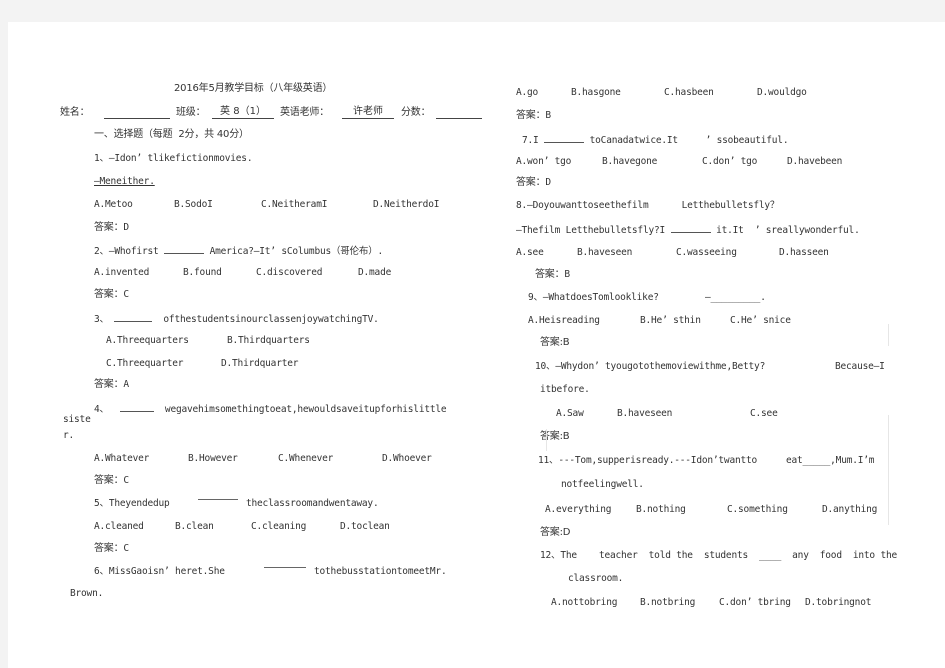 This screenshot has width=945, height=668. What do you see at coordinates (596, 93) in the screenshot?
I see `option-b: B.hasgone` at bounding box center [596, 93].